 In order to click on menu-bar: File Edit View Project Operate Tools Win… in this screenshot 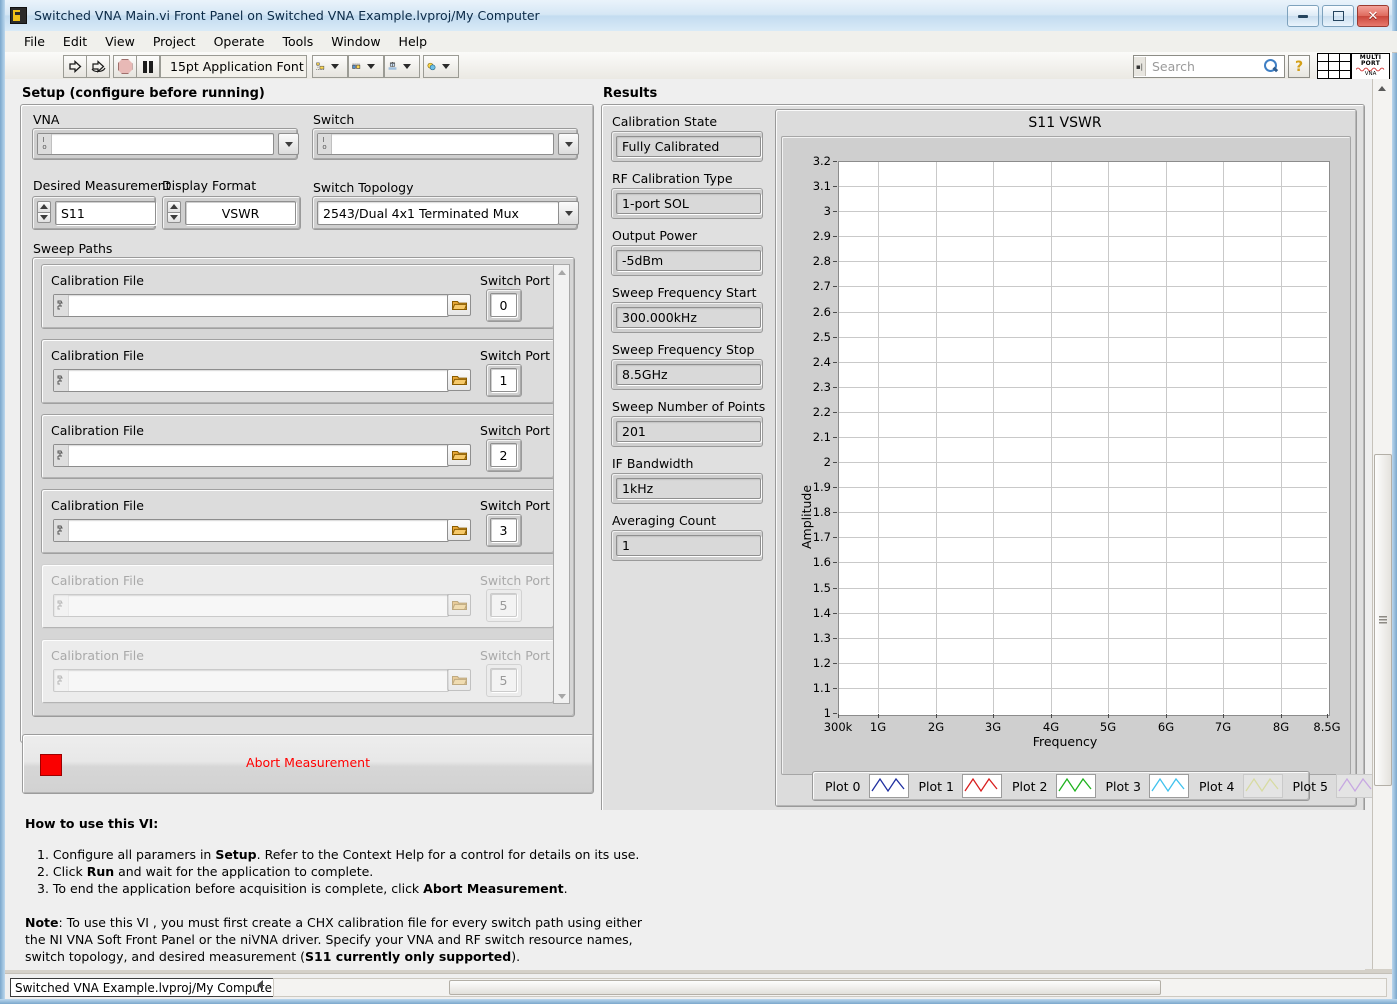, I will do `click(701, 42)`.